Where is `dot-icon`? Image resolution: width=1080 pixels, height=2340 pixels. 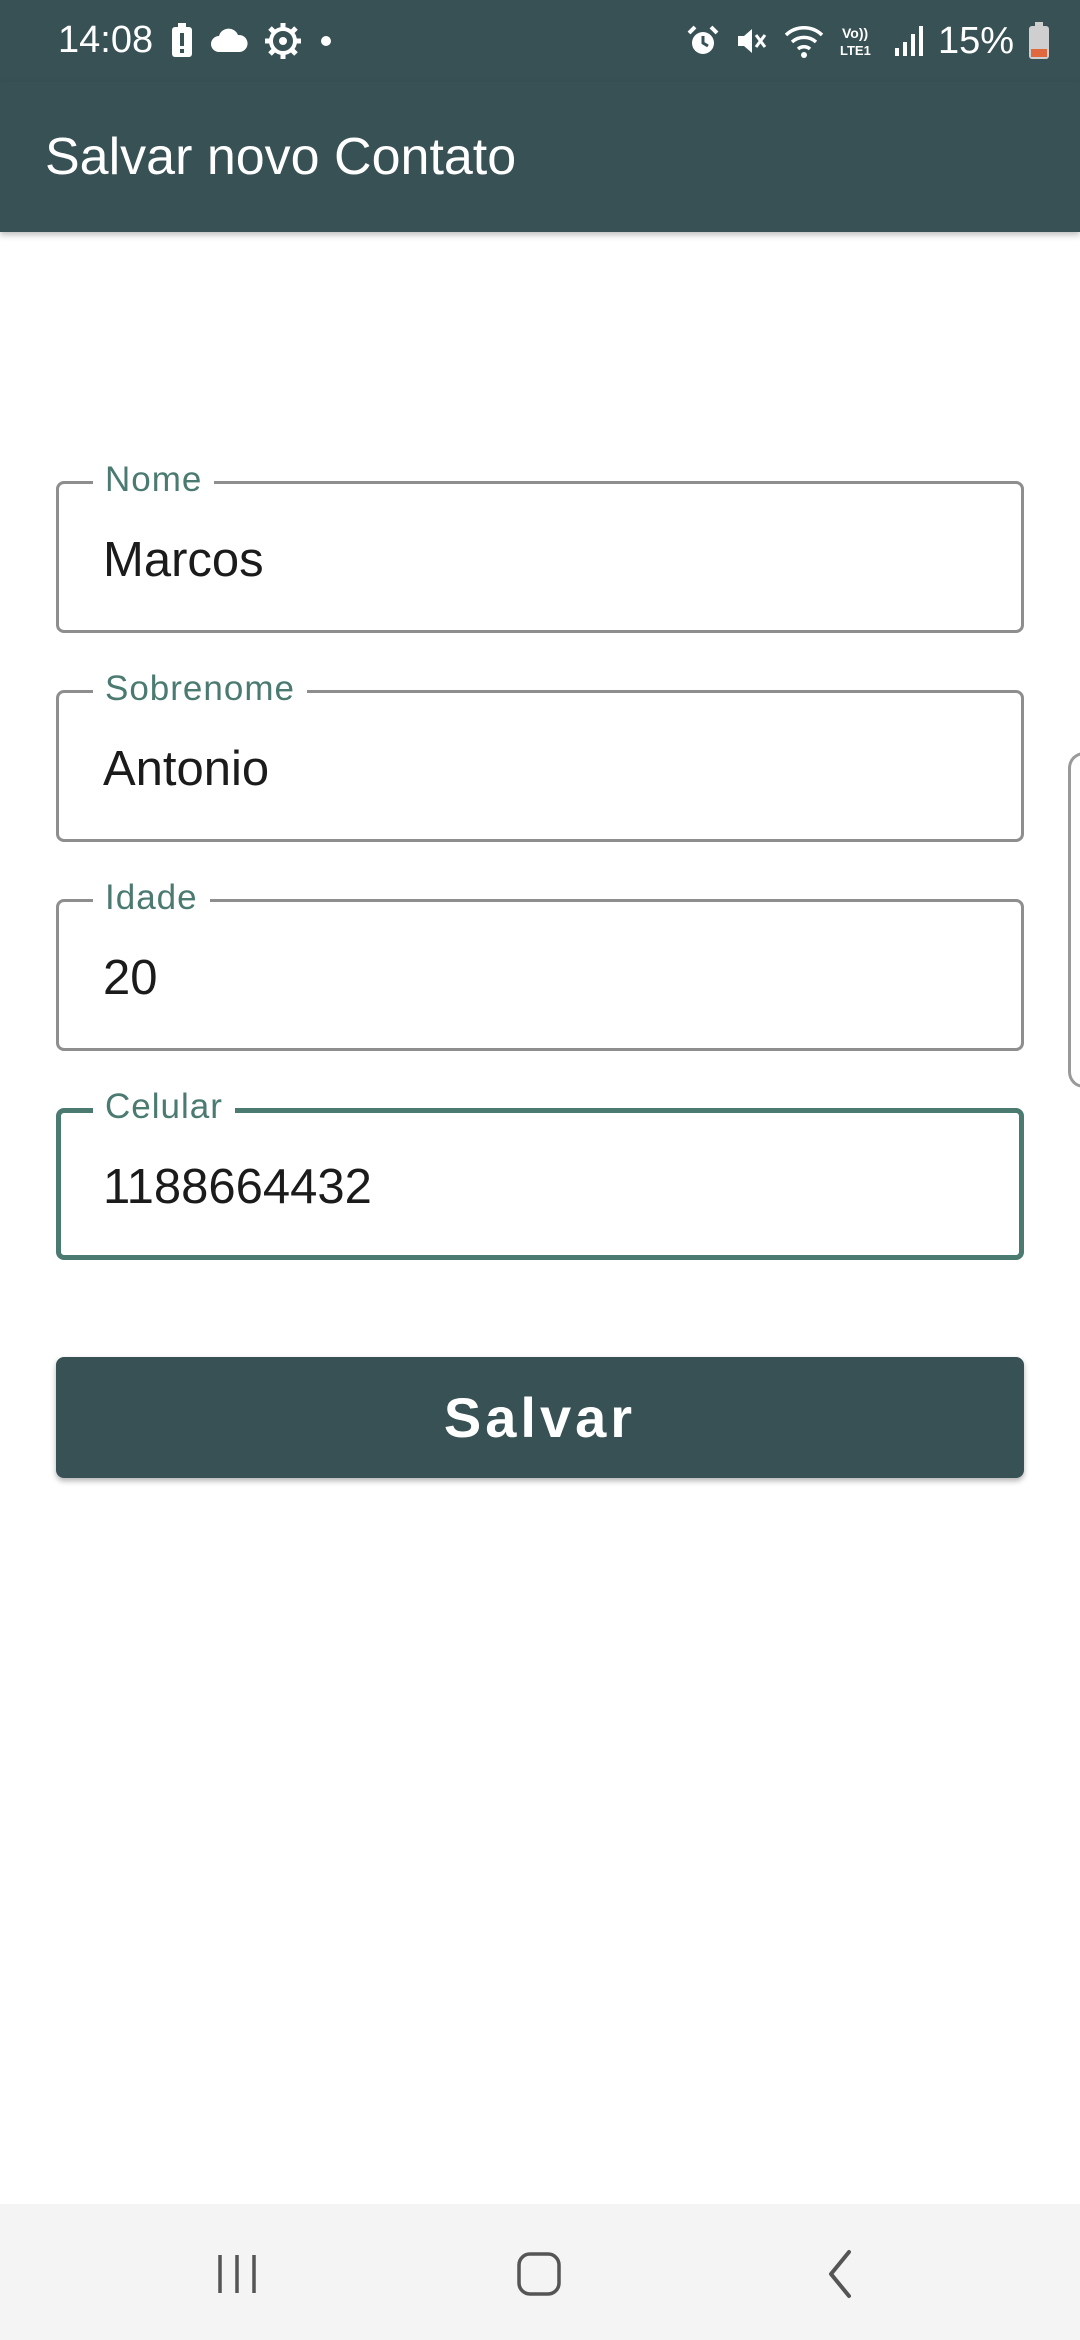 dot-icon is located at coordinates (326, 41).